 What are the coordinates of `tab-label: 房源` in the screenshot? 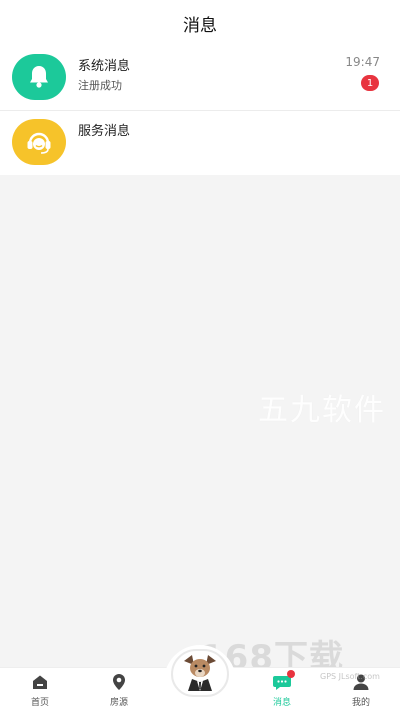 It's located at (118, 703).